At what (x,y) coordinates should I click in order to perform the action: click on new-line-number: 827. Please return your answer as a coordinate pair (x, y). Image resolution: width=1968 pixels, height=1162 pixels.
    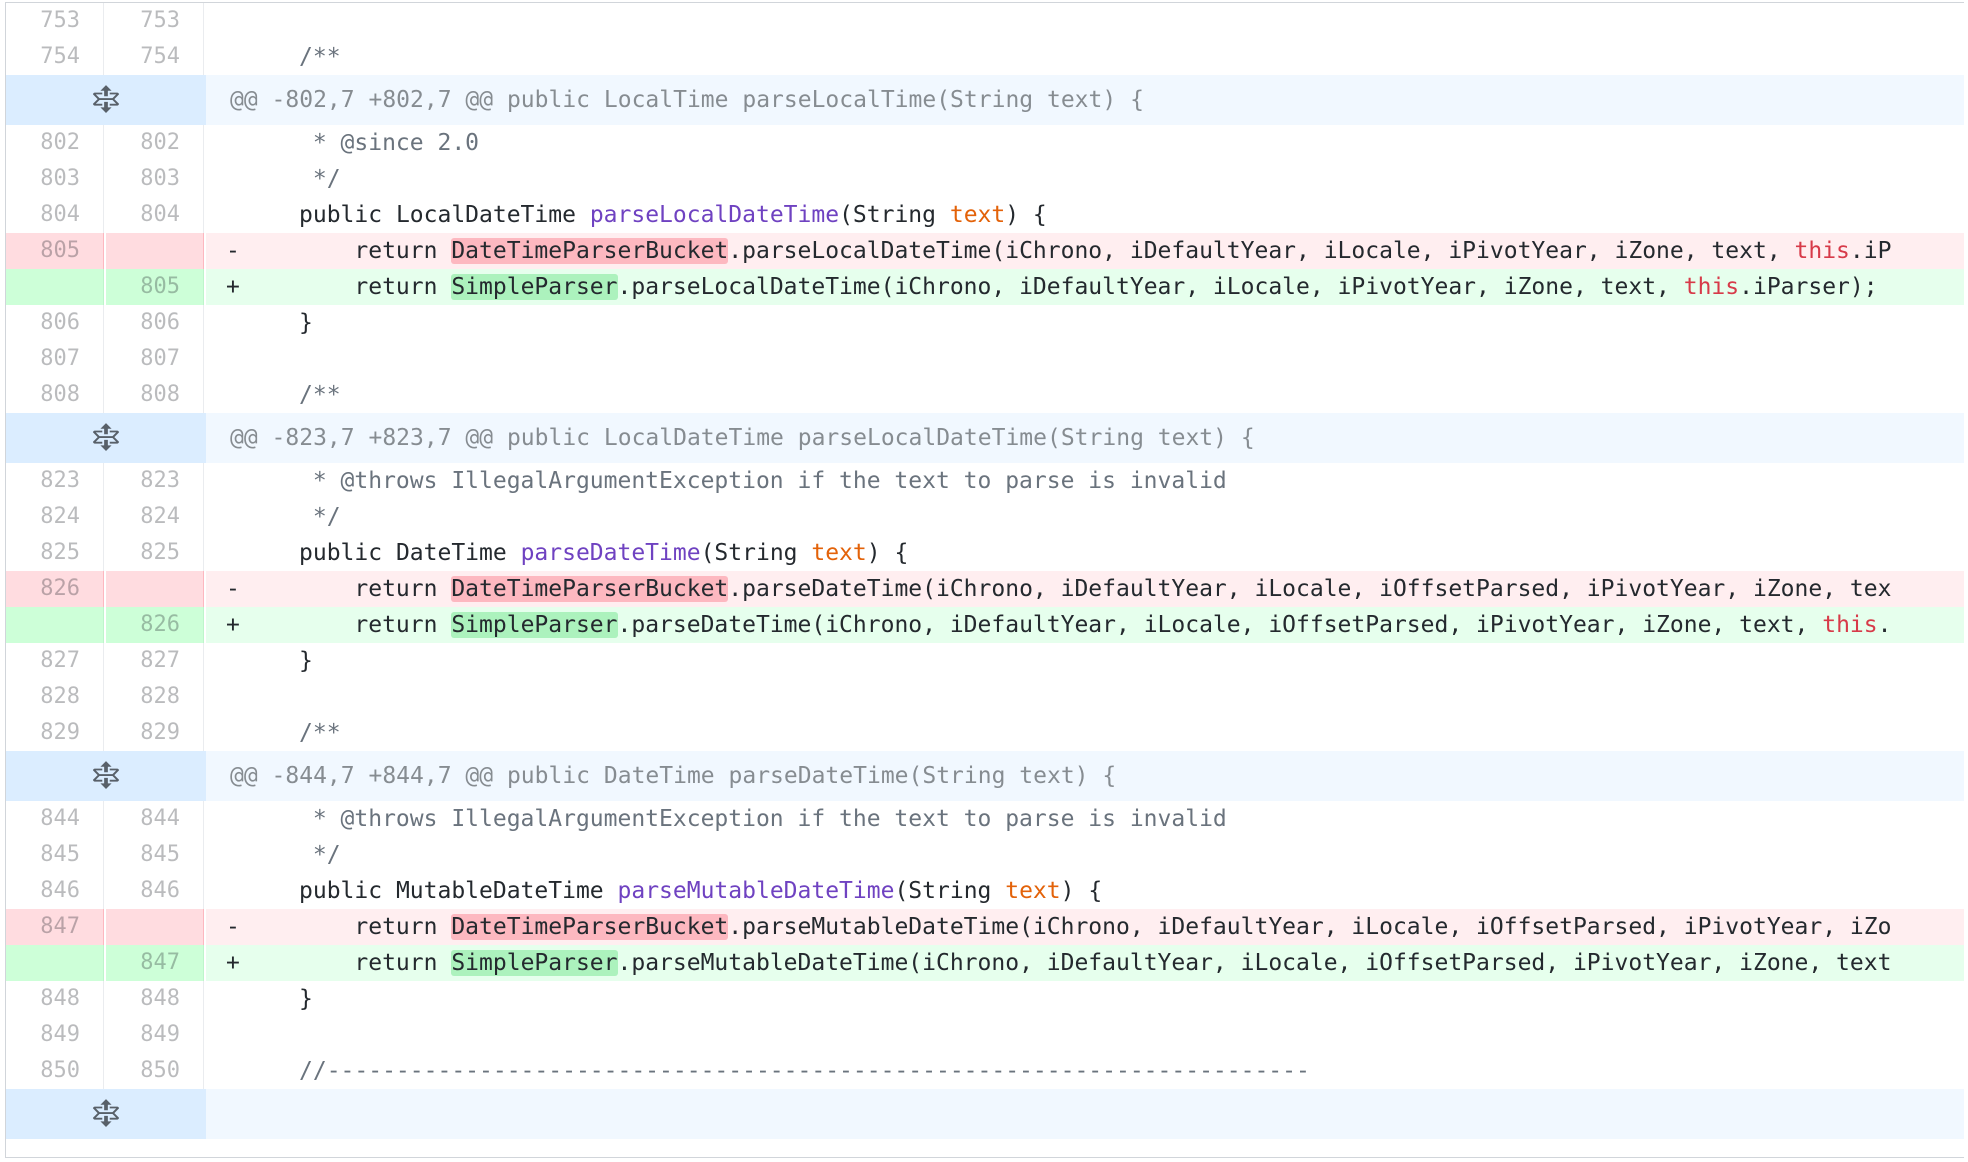
    Looking at the image, I should click on (155, 661).